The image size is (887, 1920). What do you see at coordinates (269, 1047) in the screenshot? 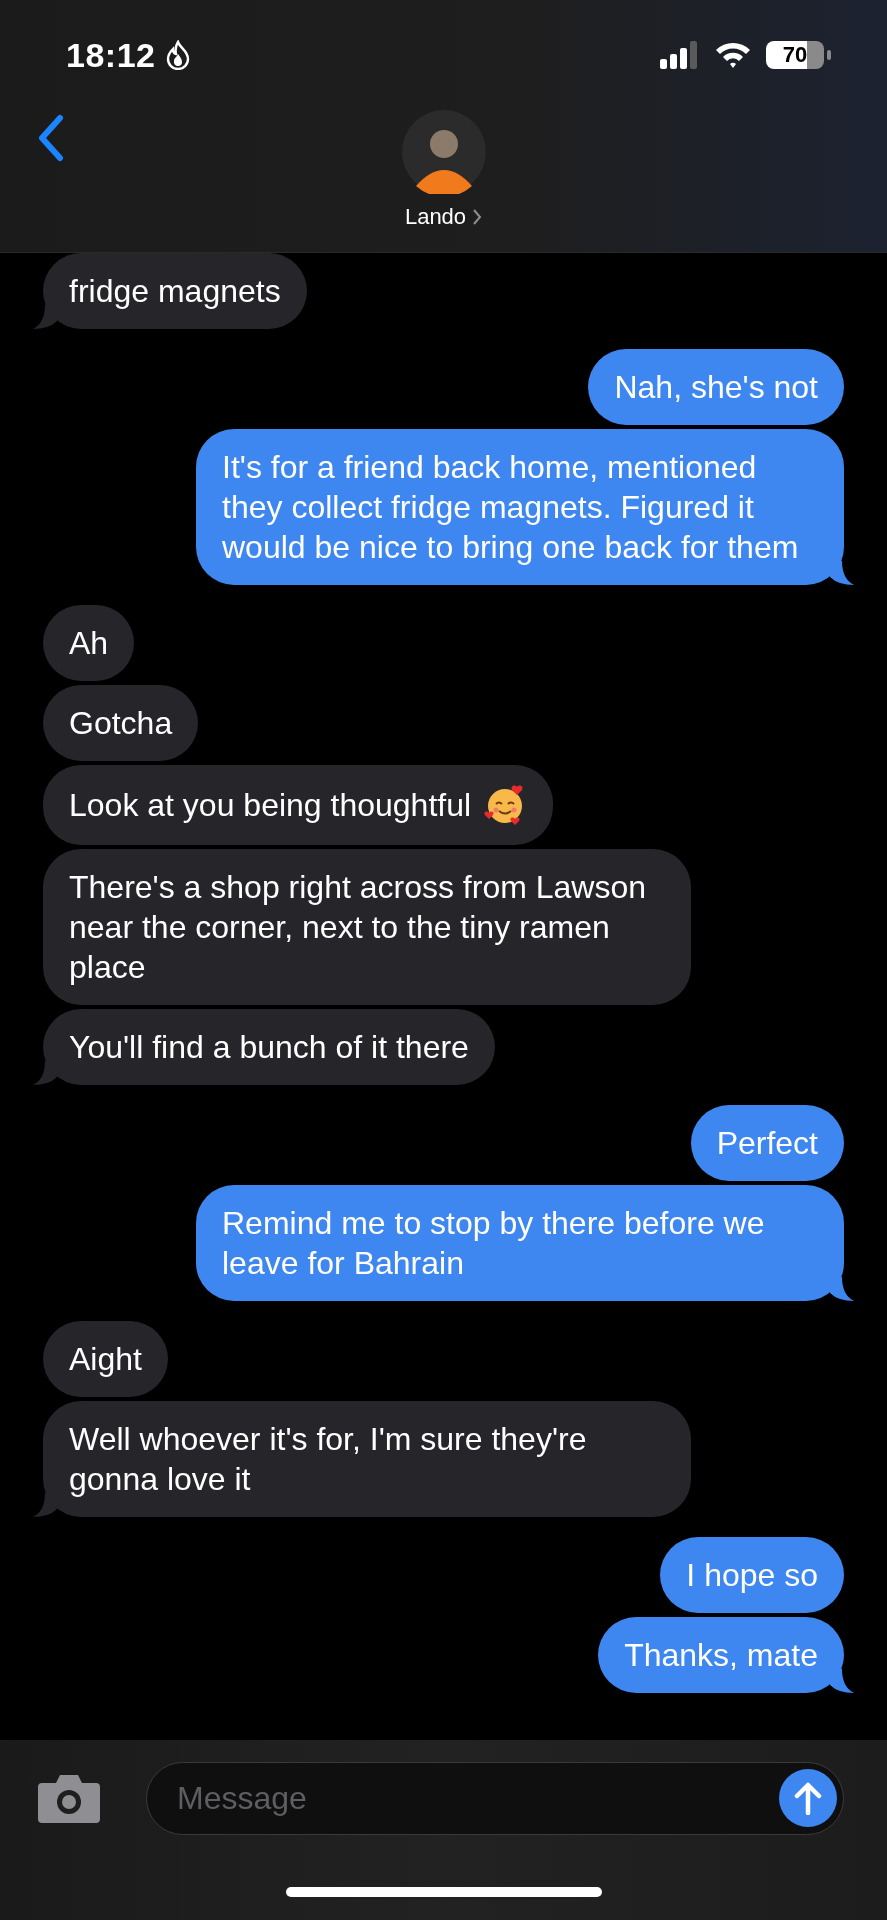
I see `received-message-bubble: You'll find a bunch of it there` at bounding box center [269, 1047].